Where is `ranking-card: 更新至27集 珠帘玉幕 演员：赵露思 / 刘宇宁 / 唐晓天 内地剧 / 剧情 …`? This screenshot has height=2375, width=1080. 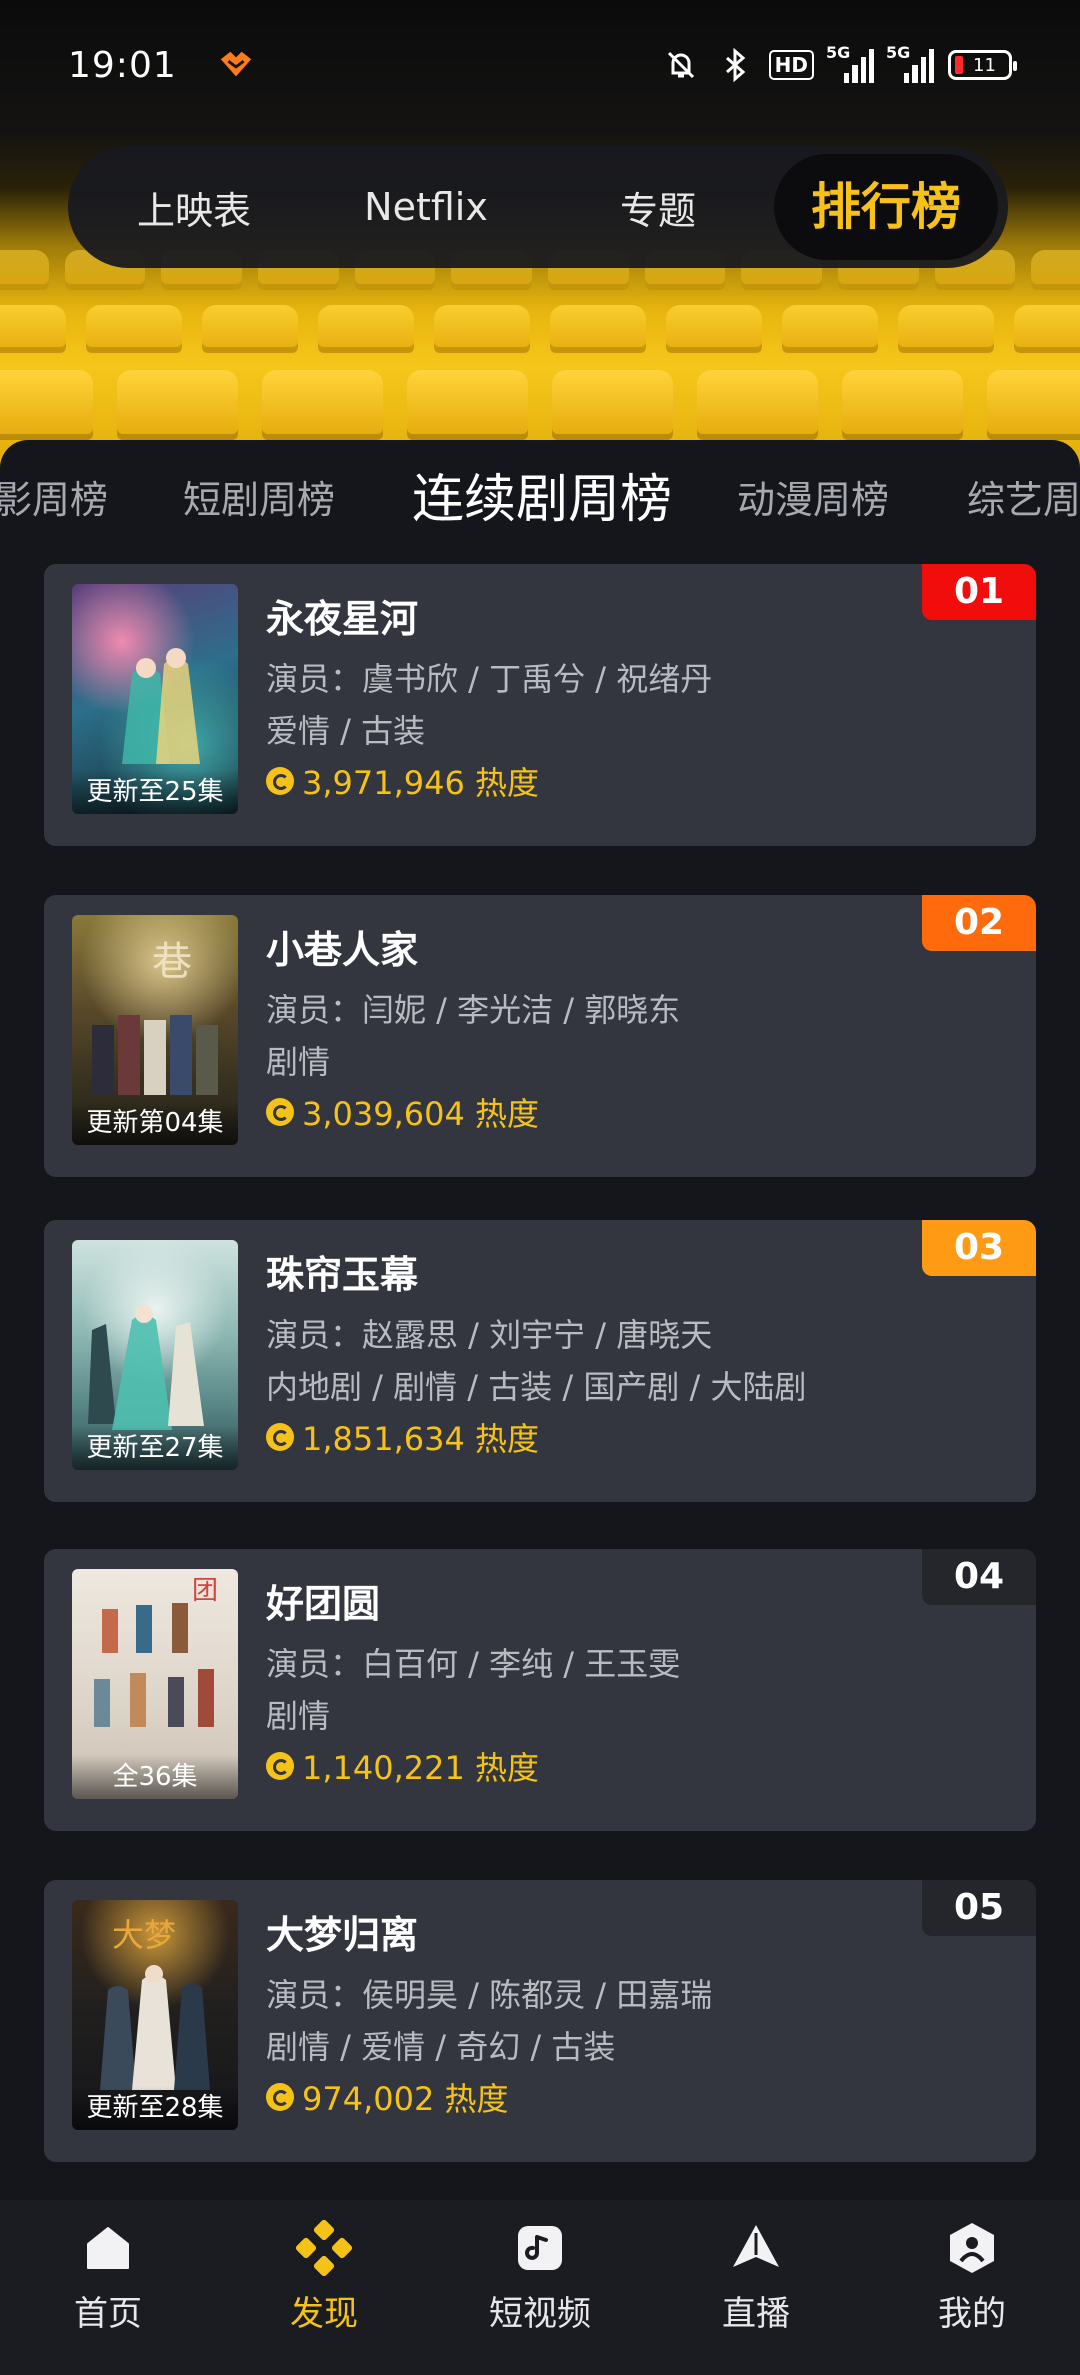 ranking-card: 更新至27集 珠帘玉幕 演员：赵露思 / 刘宇宁 / 唐晓天 内地剧 / 剧情 … is located at coordinates (540, 1361).